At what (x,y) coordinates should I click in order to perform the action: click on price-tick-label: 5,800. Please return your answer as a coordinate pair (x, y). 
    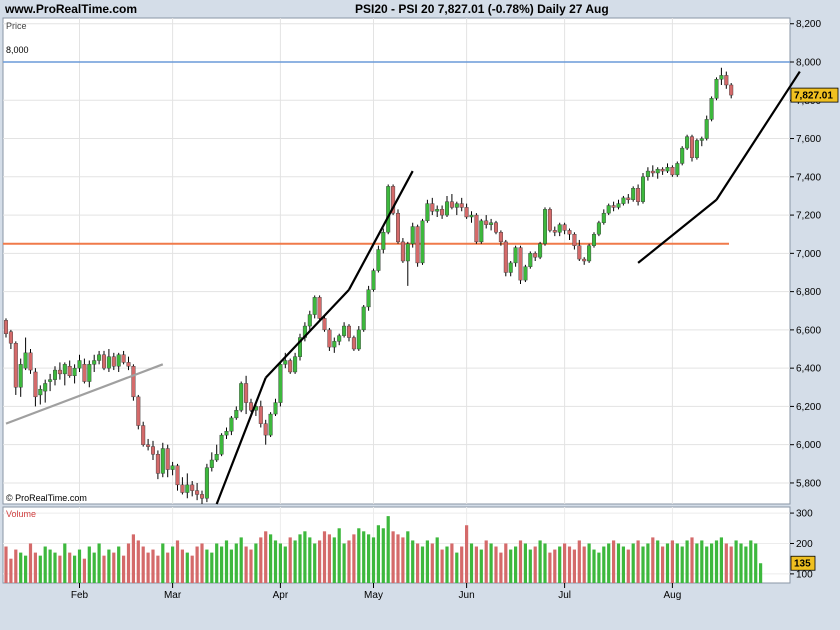
    Looking at the image, I should click on (808, 483).